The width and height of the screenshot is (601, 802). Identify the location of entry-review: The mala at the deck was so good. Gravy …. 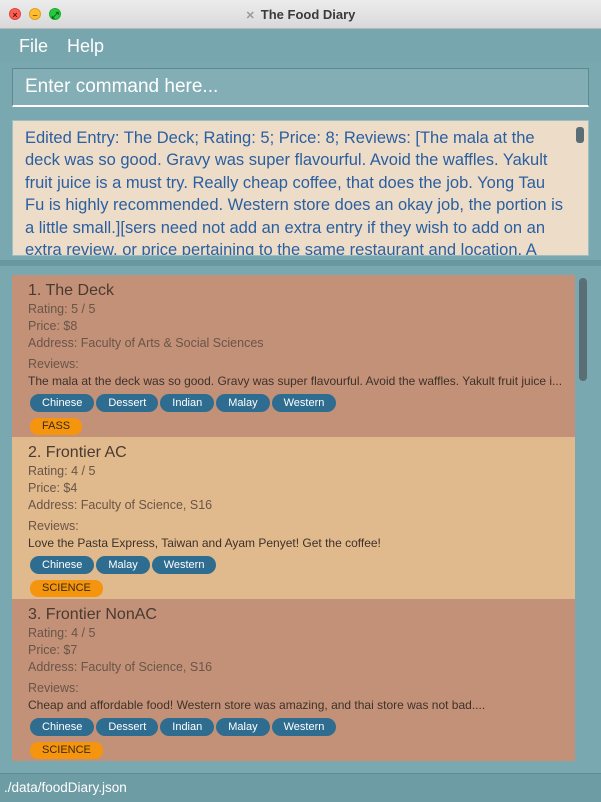
(295, 381).